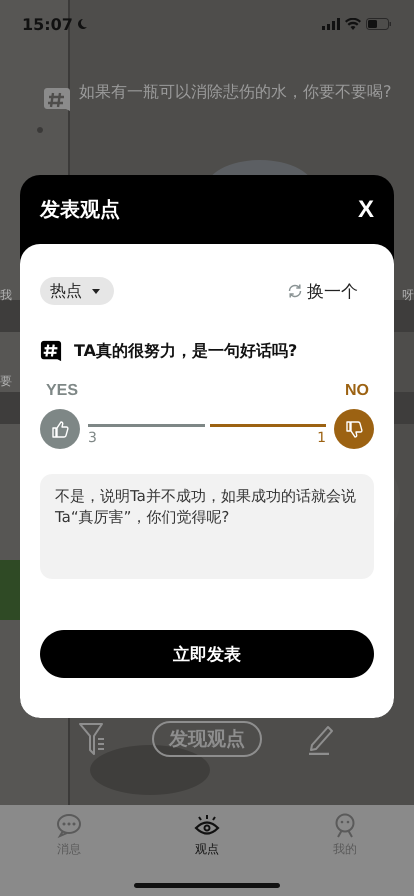 The width and height of the screenshot is (414, 896). Describe the element at coordinates (379, 24) in the screenshot. I see `battery-icon` at that location.